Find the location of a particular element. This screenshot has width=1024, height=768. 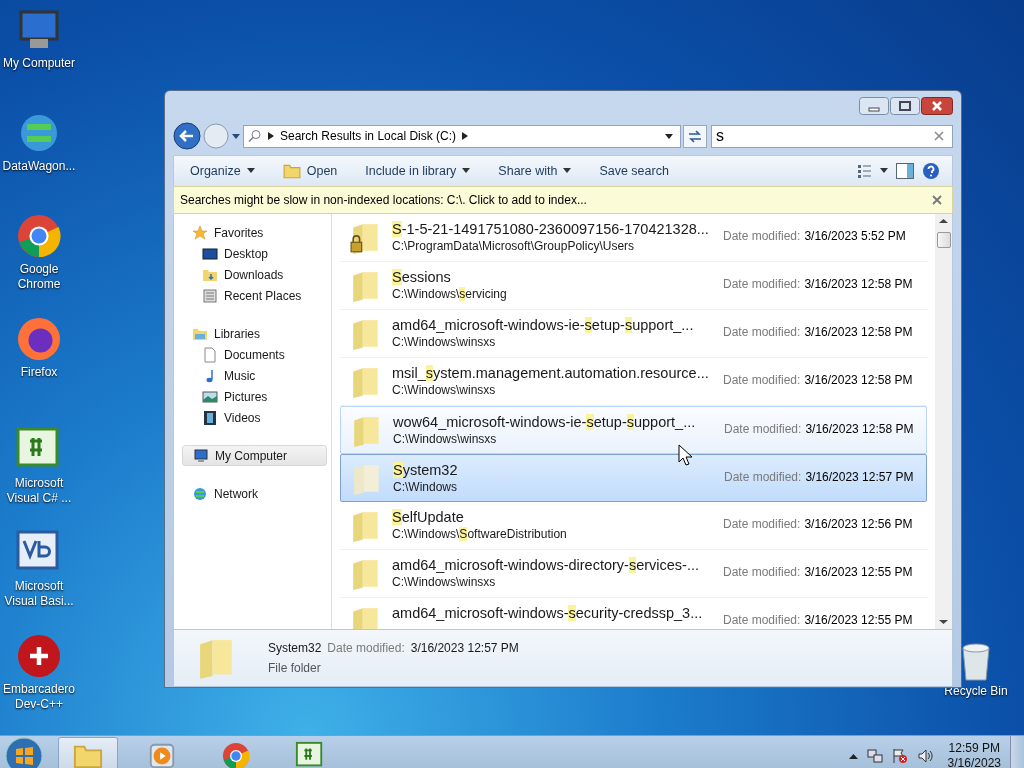

file-name: SelfUpdate is located at coordinates (553, 517).